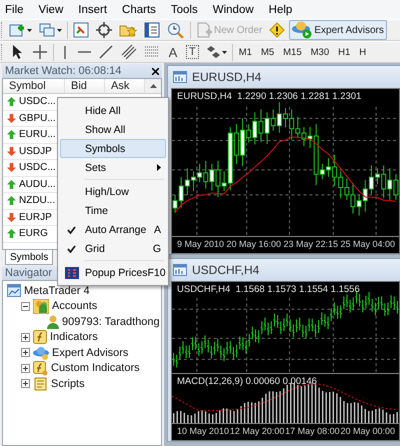 The width and height of the screenshot is (400, 446). What do you see at coordinates (113, 248) in the screenshot?
I see `menu-item: Grid G` at bounding box center [113, 248].